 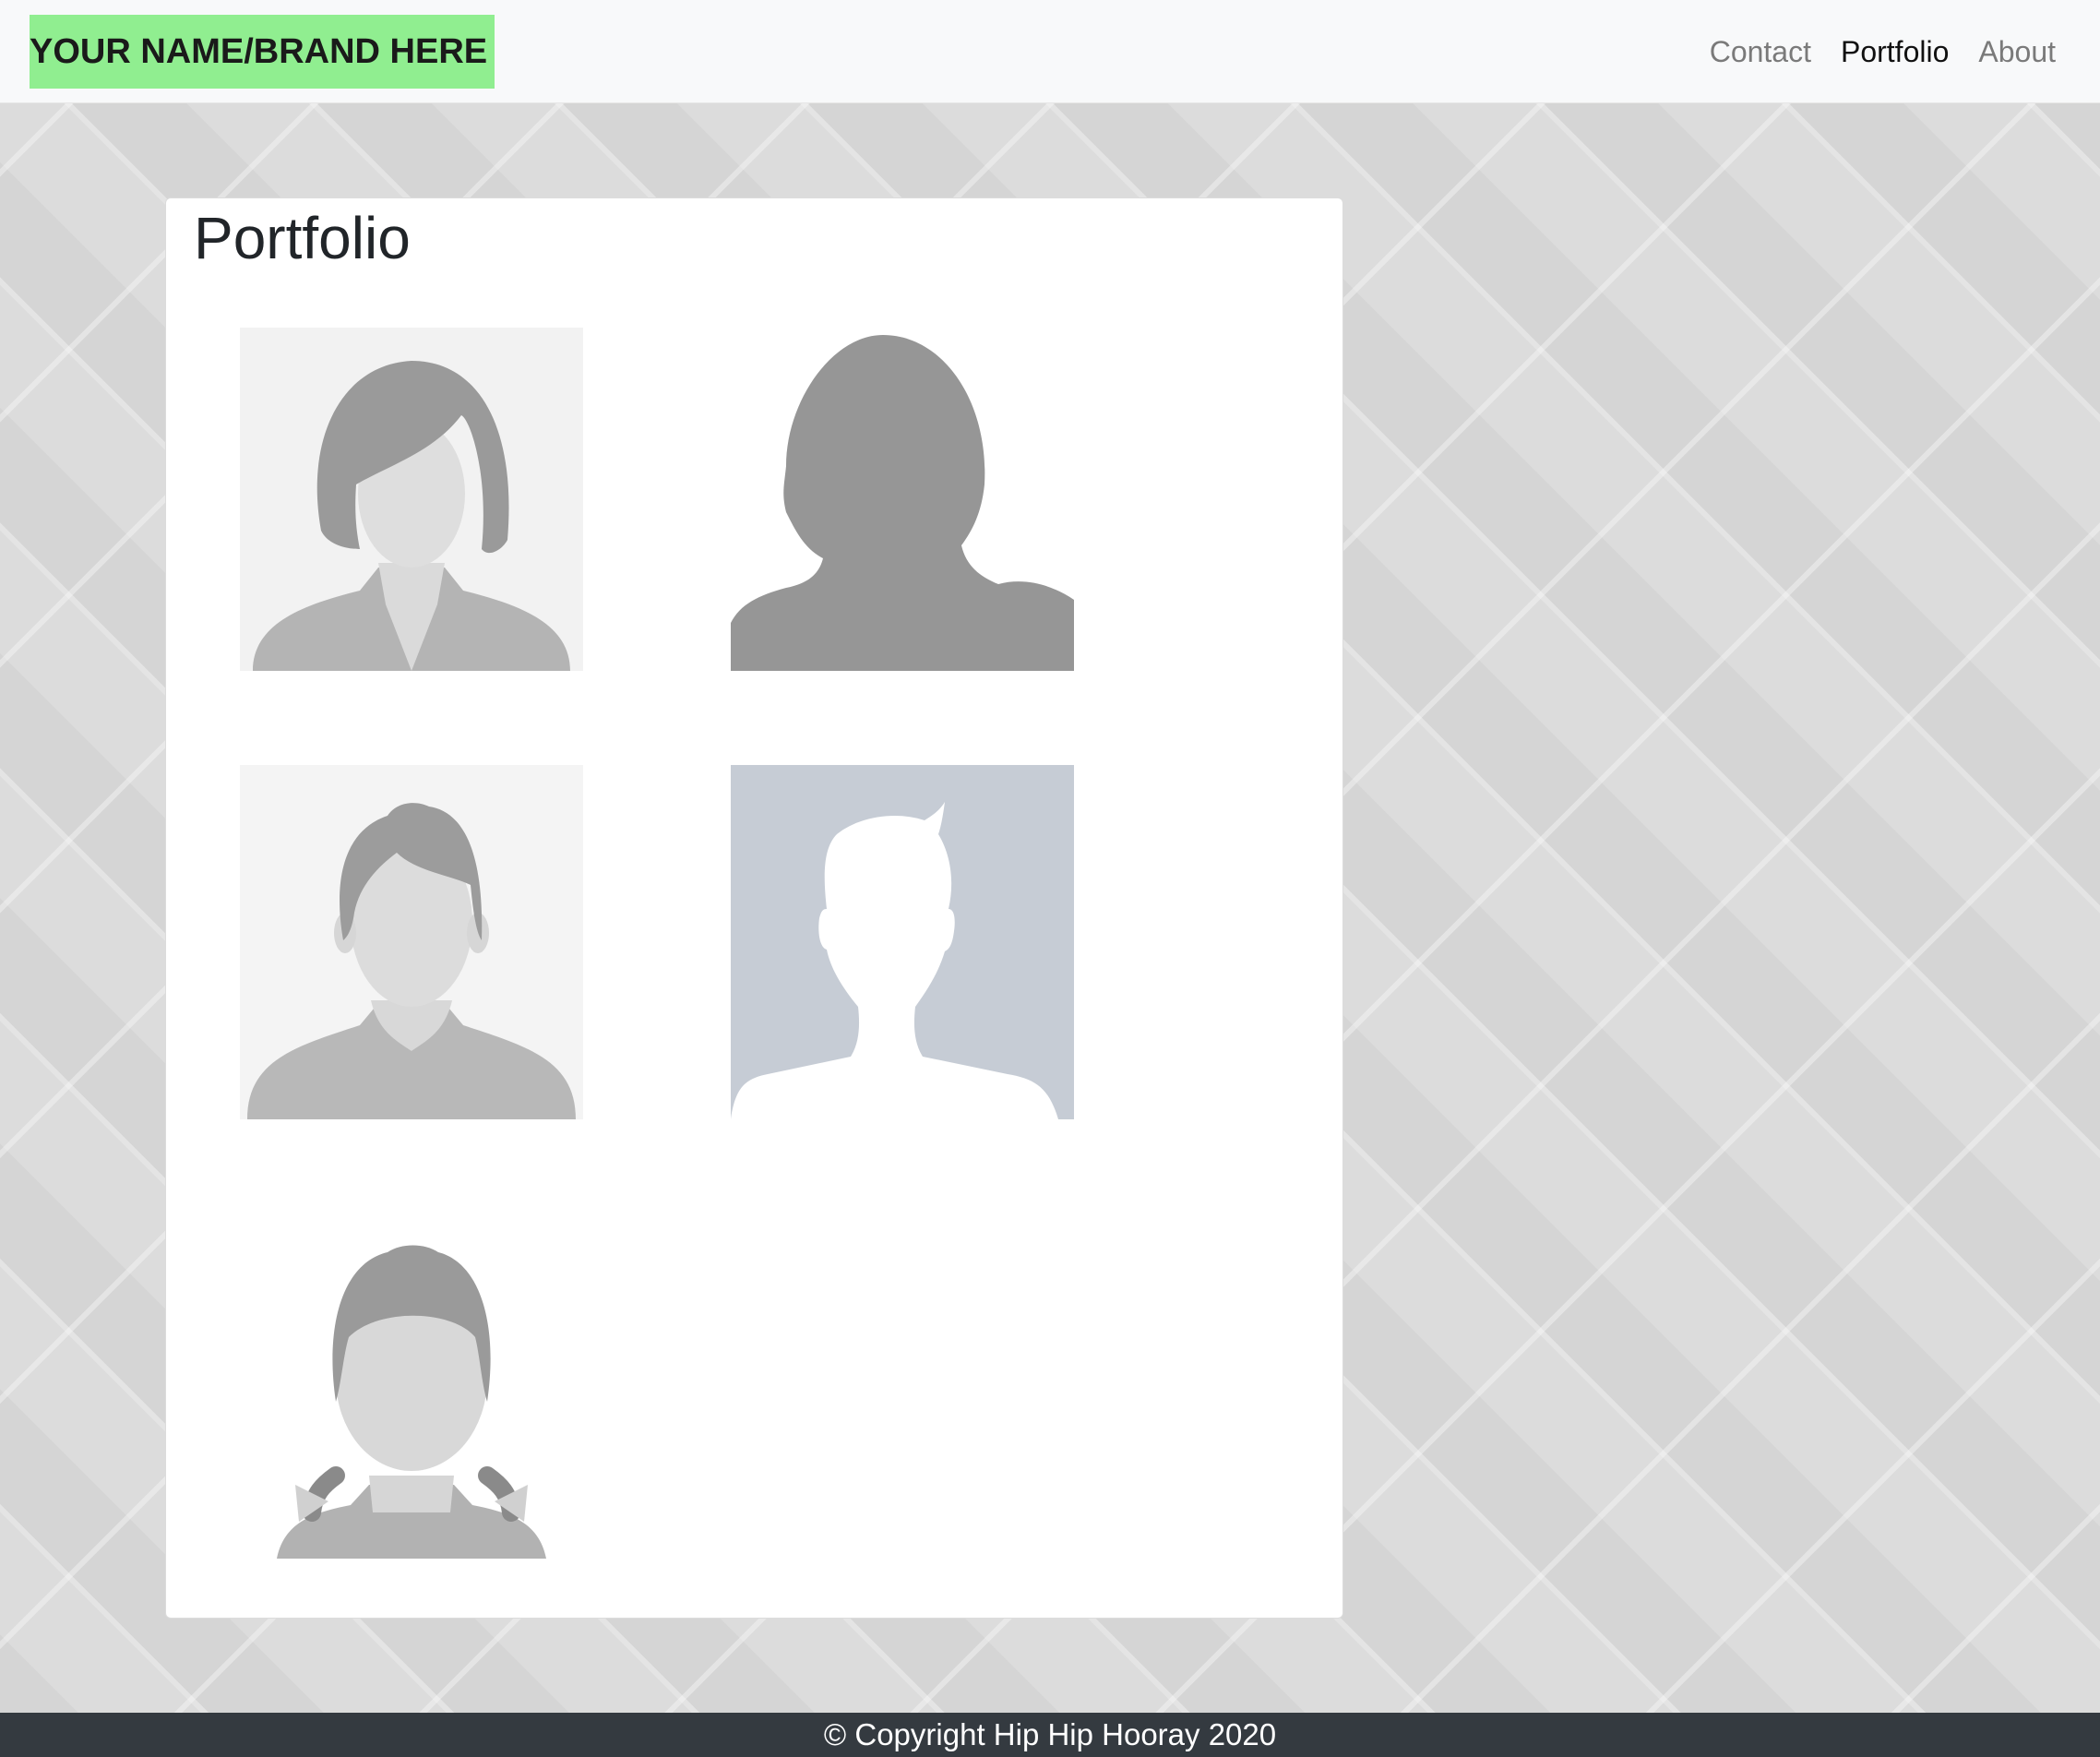 What do you see at coordinates (262, 52) in the screenshot?
I see `brand-logo-link: YOUR NAME/BRAND HERE` at bounding box center [262, 52].